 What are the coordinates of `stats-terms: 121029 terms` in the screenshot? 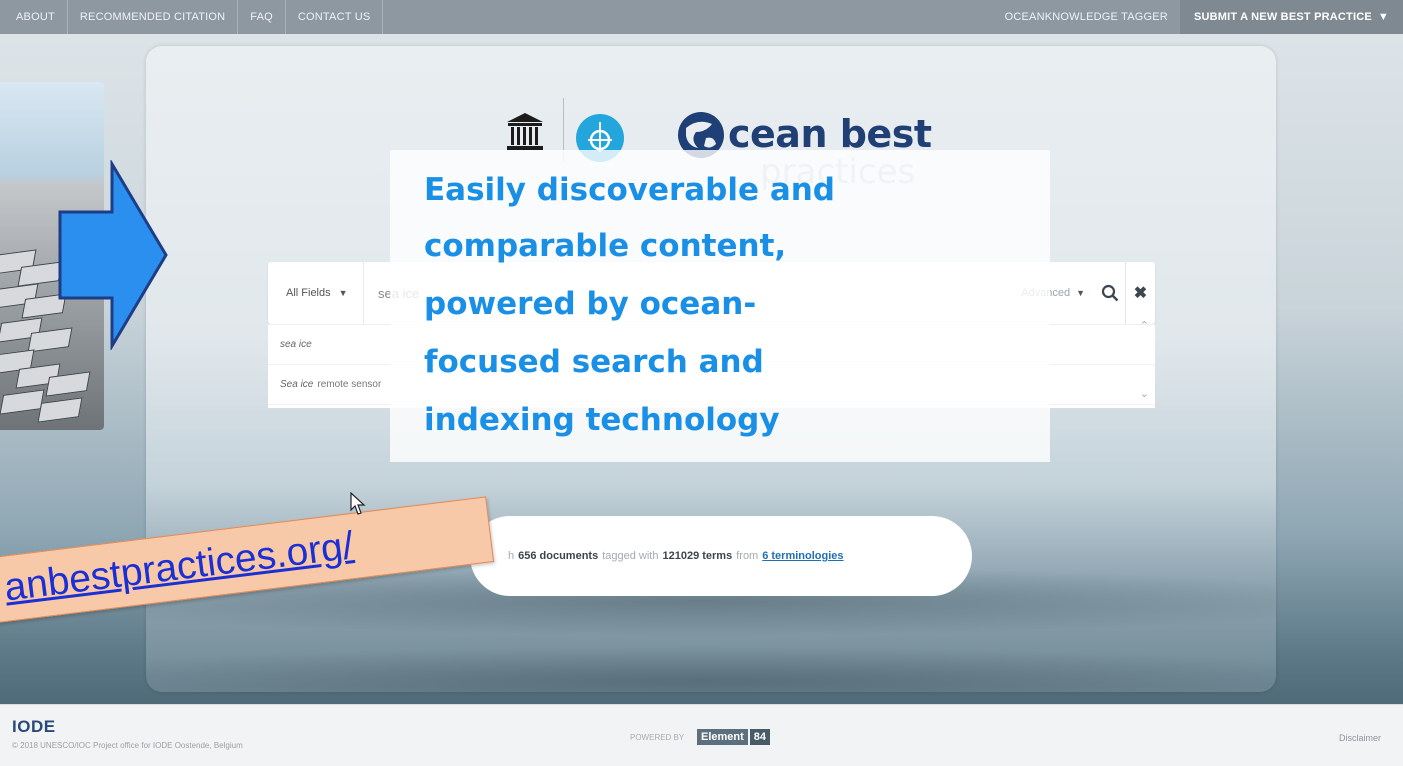 It's located at (697, 556).